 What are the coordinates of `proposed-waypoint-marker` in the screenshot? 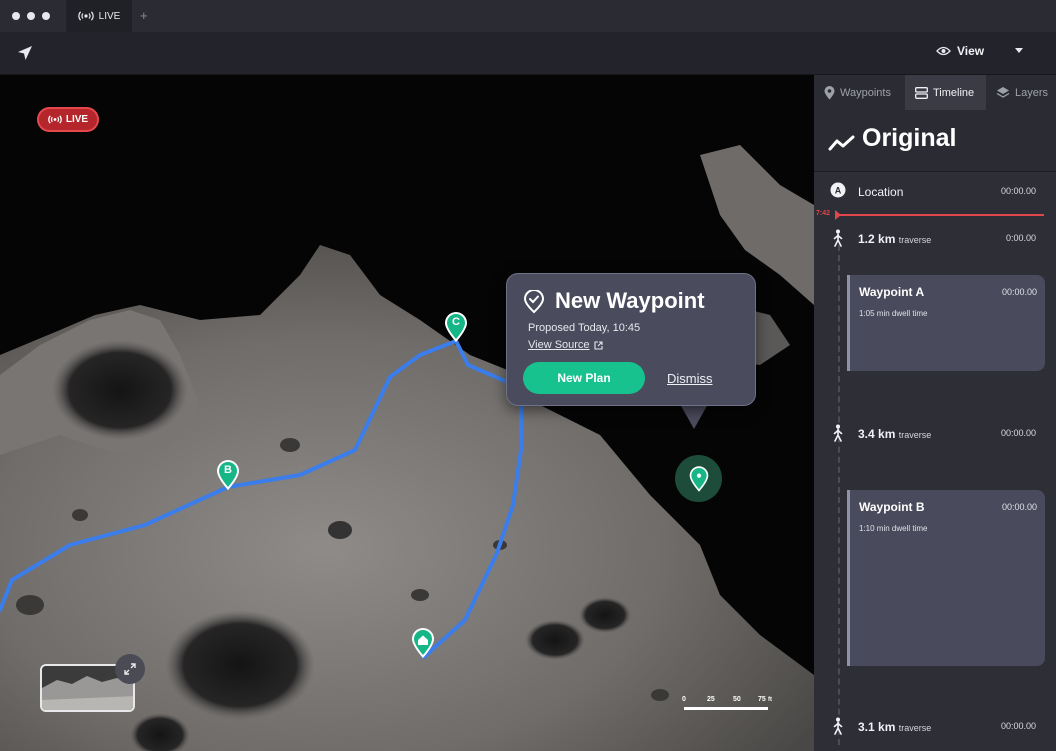 It's located at (698, 478).